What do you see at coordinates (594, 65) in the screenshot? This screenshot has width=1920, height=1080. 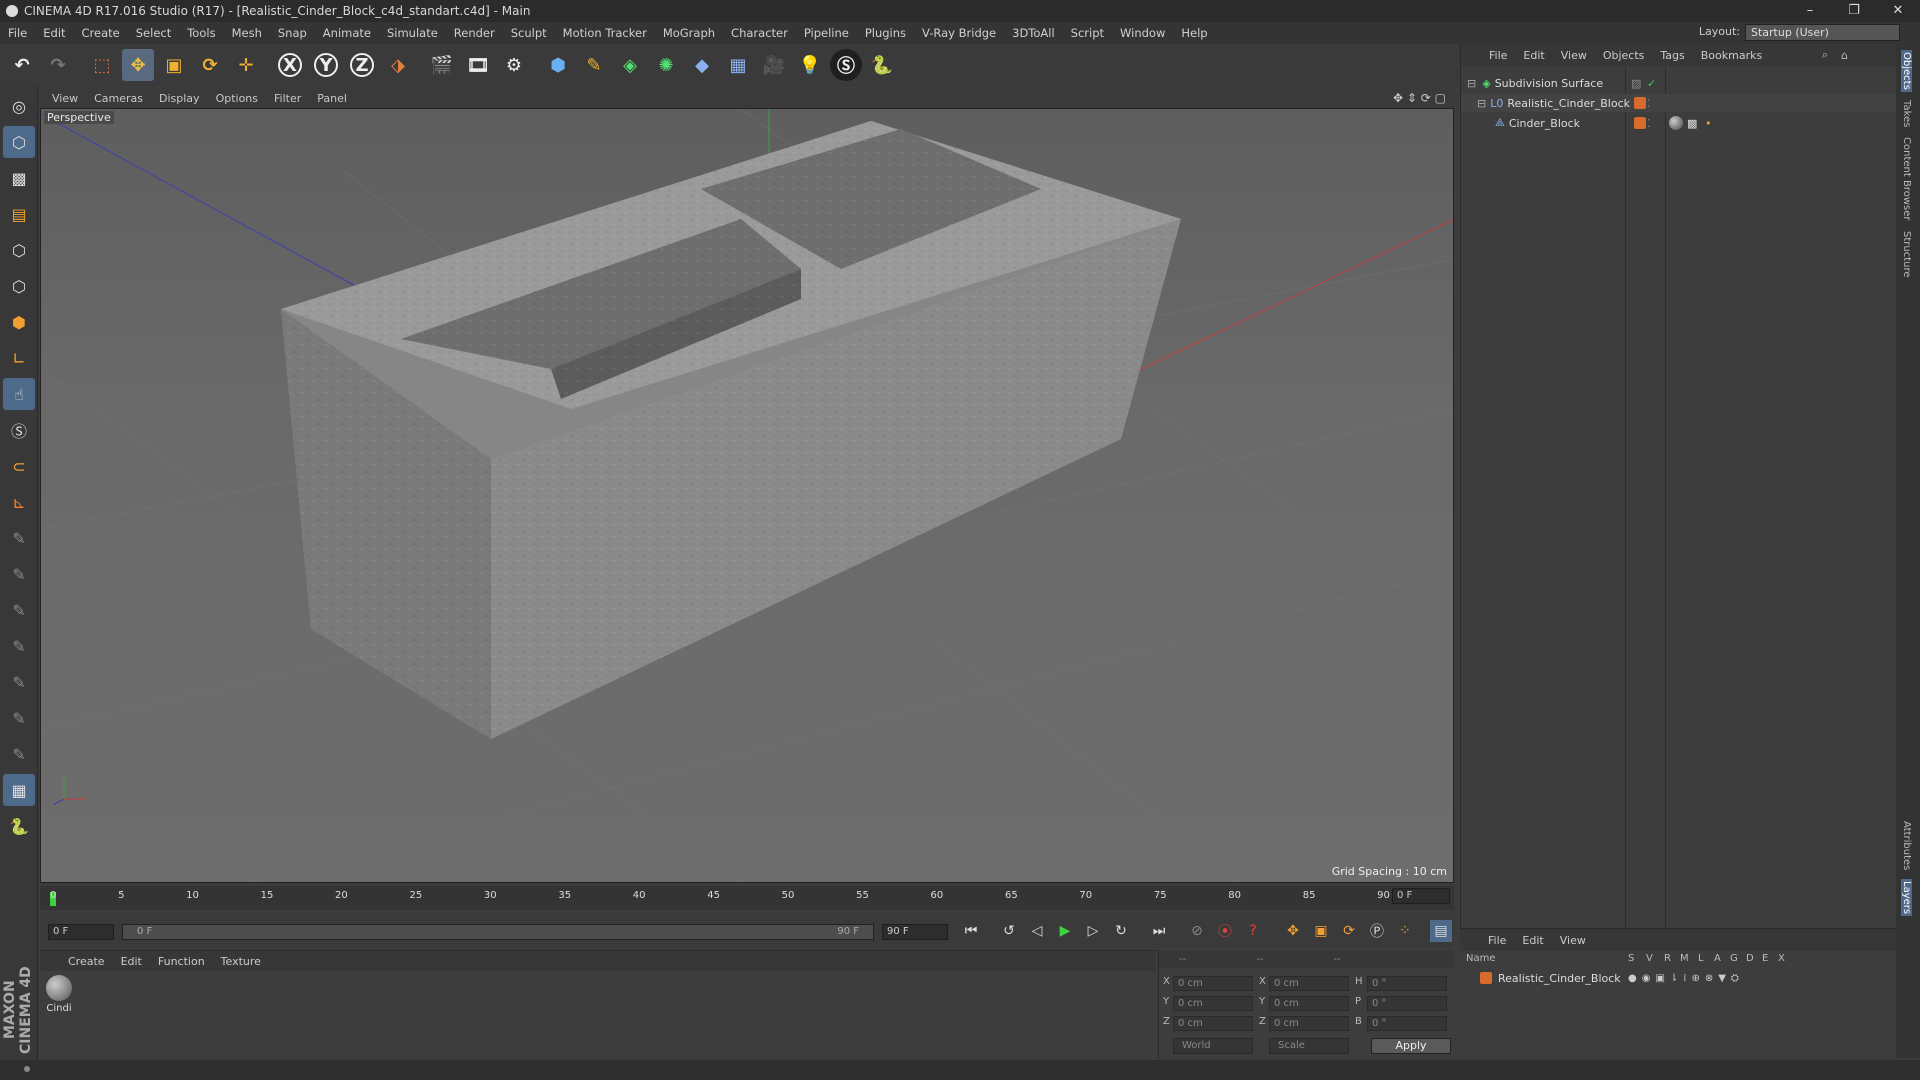 I see `pen-spline-icon: ✎` at bounding box center [594, 65].